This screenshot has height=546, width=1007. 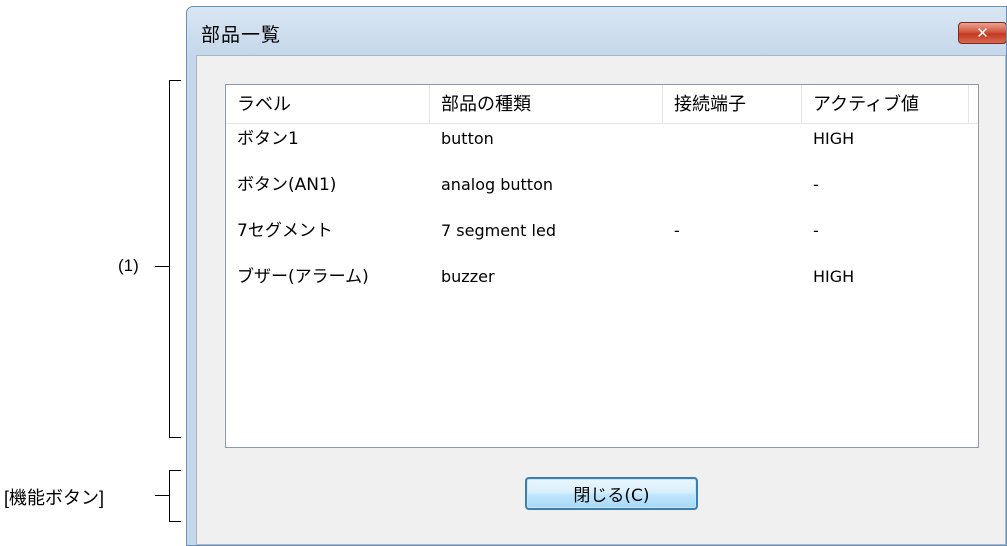 What do you see at coordinates (285, 231) in the screenshot?
I see `cell-label: 7セグメント` at bounding box center [285, 231].